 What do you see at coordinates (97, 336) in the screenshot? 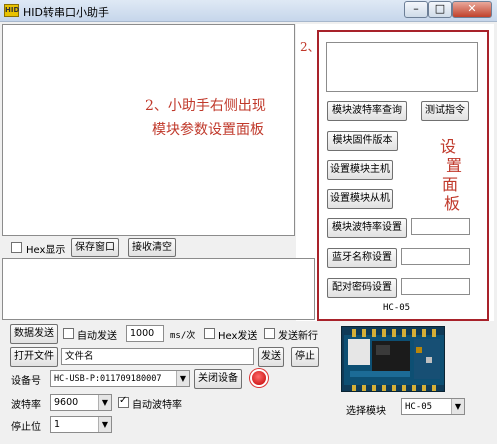
I see `auto-send-label: 自动发送` at bounding box center [97, 336].